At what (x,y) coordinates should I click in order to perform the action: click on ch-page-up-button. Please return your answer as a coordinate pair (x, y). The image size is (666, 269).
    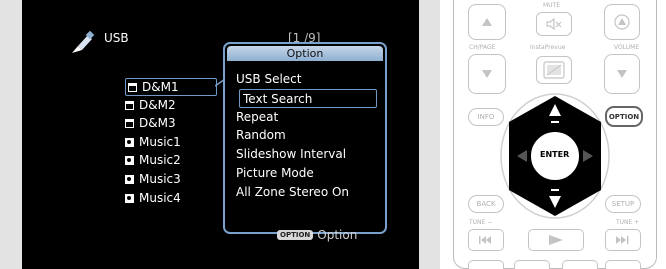
    Looking at the image, I should click on (487, 22).